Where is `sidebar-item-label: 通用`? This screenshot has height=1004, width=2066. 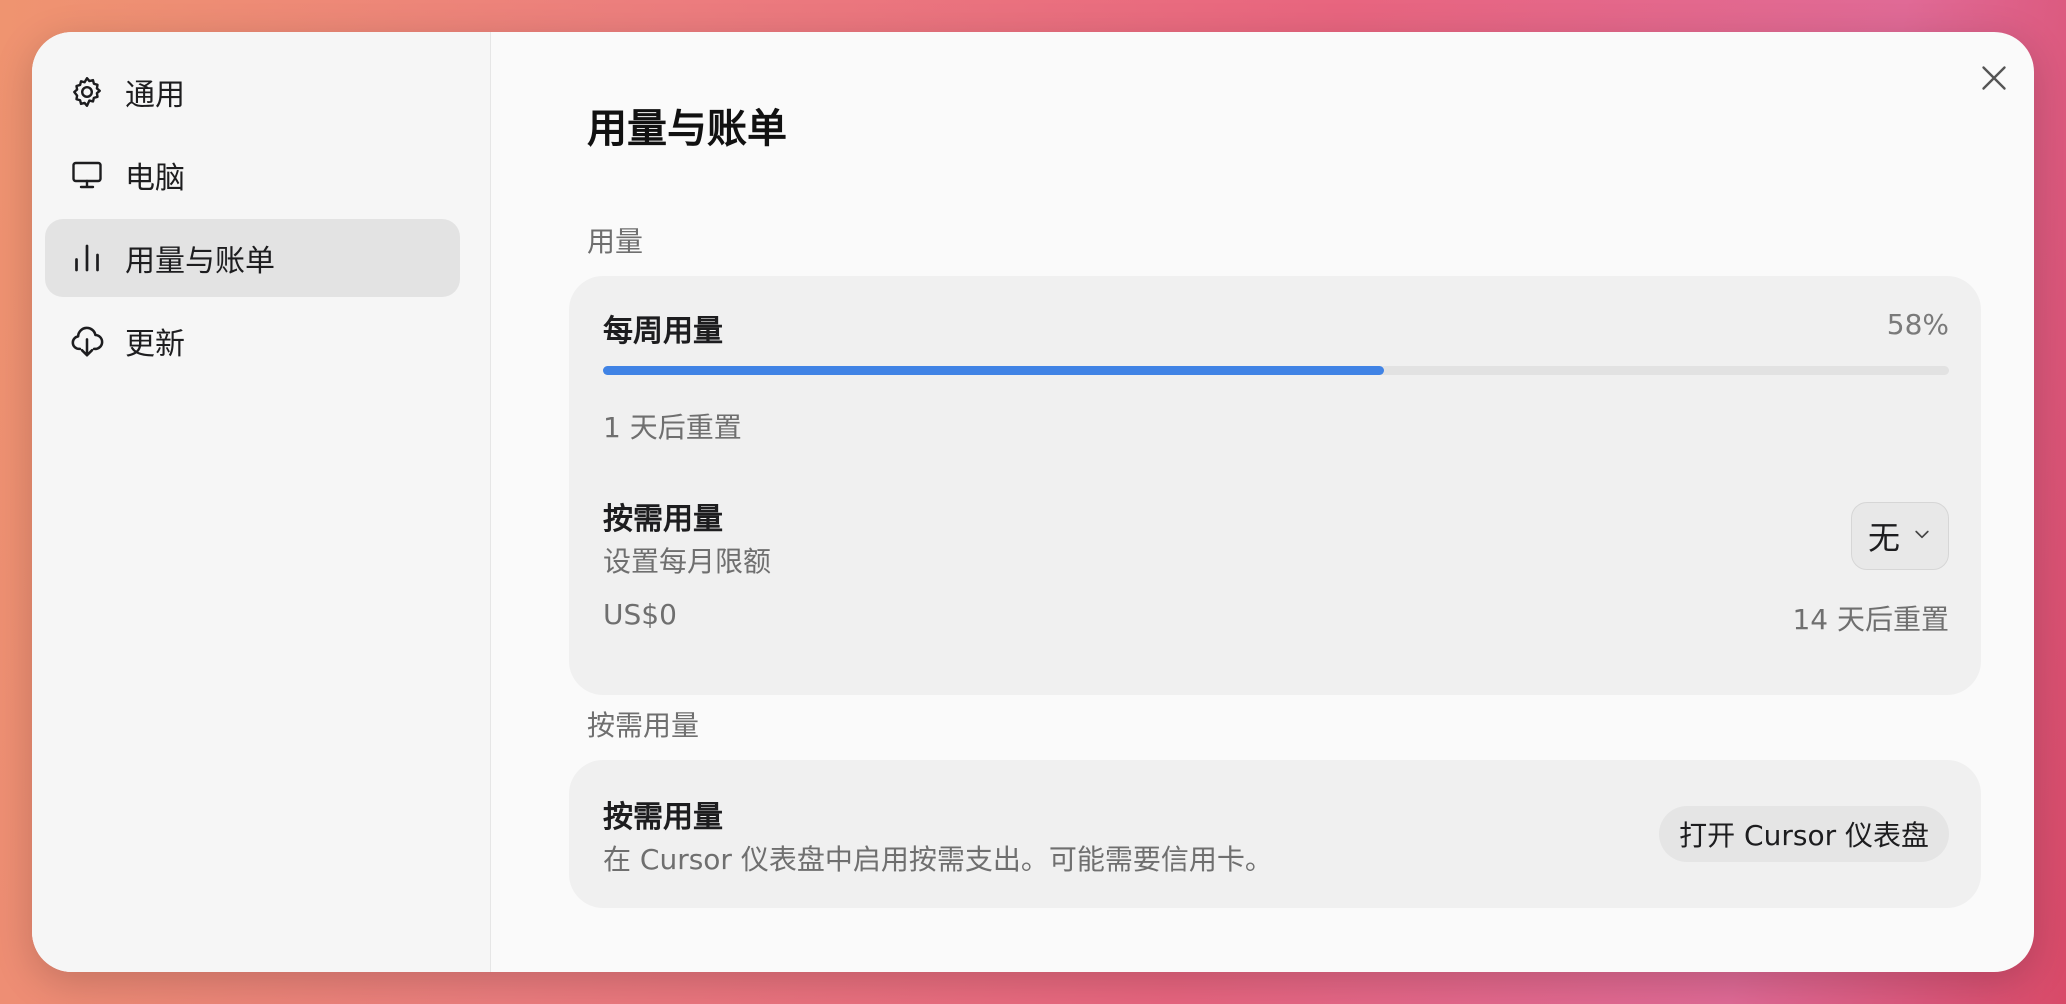
sidebar-item-label: 通用 is located at coordinates (155, 95).